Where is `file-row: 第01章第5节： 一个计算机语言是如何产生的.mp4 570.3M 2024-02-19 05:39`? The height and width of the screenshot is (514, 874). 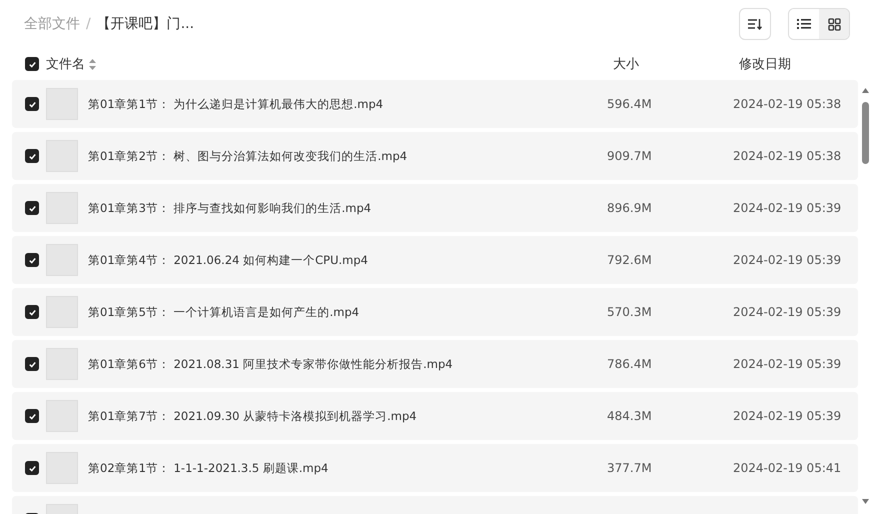 file-row: 第01章第5节： 一个计算机语言是如何产生的.mp4 570.3M 2024-02-19 05:39 is located at coordinates (435, 312).